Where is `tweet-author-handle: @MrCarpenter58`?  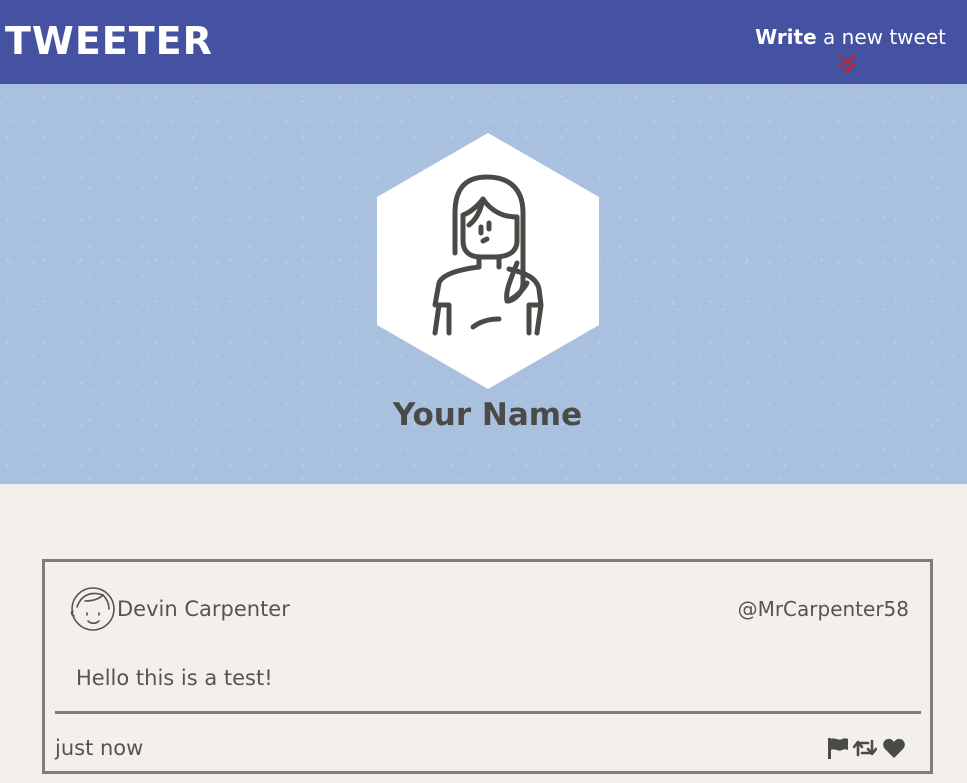 tweet-author-handle: @MrCarpenter58 is located at coordinates (823, 609).